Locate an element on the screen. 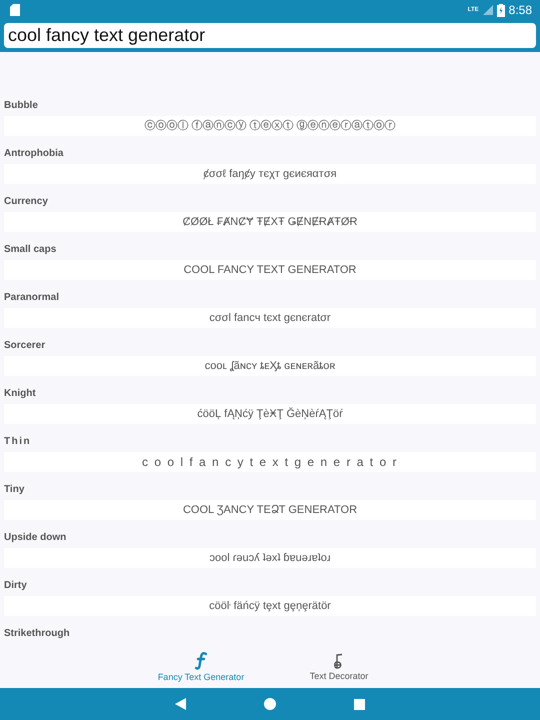  back-icon is located at coordinates (180, 704).